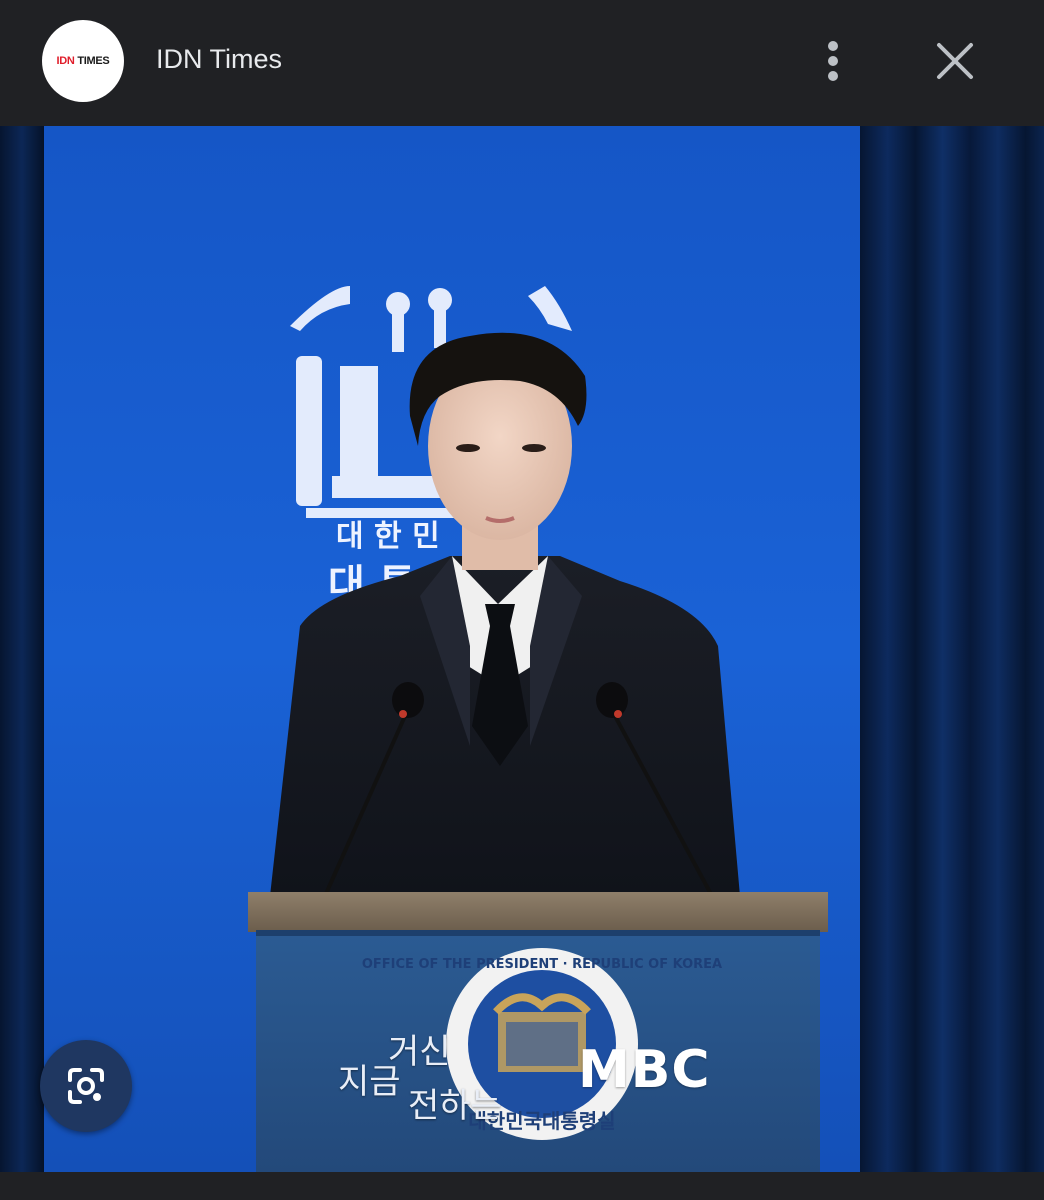 The image size is (1044, 1200). I want to click on source-logo: IDN TIMES, so click(83, 61).